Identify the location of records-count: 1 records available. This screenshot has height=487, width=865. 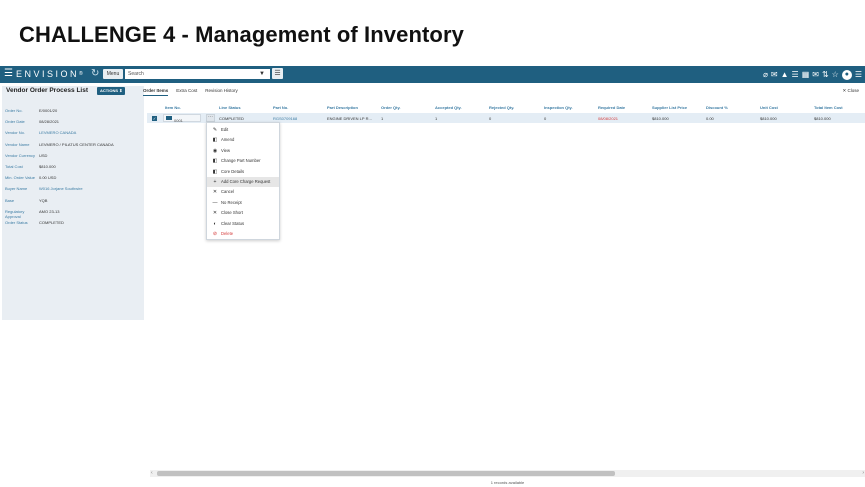
(507, 482).